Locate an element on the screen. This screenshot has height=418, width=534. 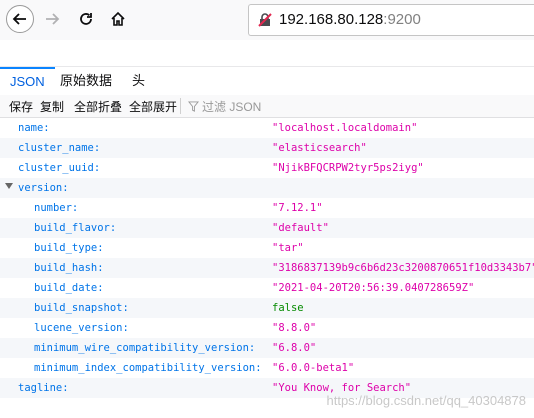
tab-json: JSON is located at coordinates (27, 82).